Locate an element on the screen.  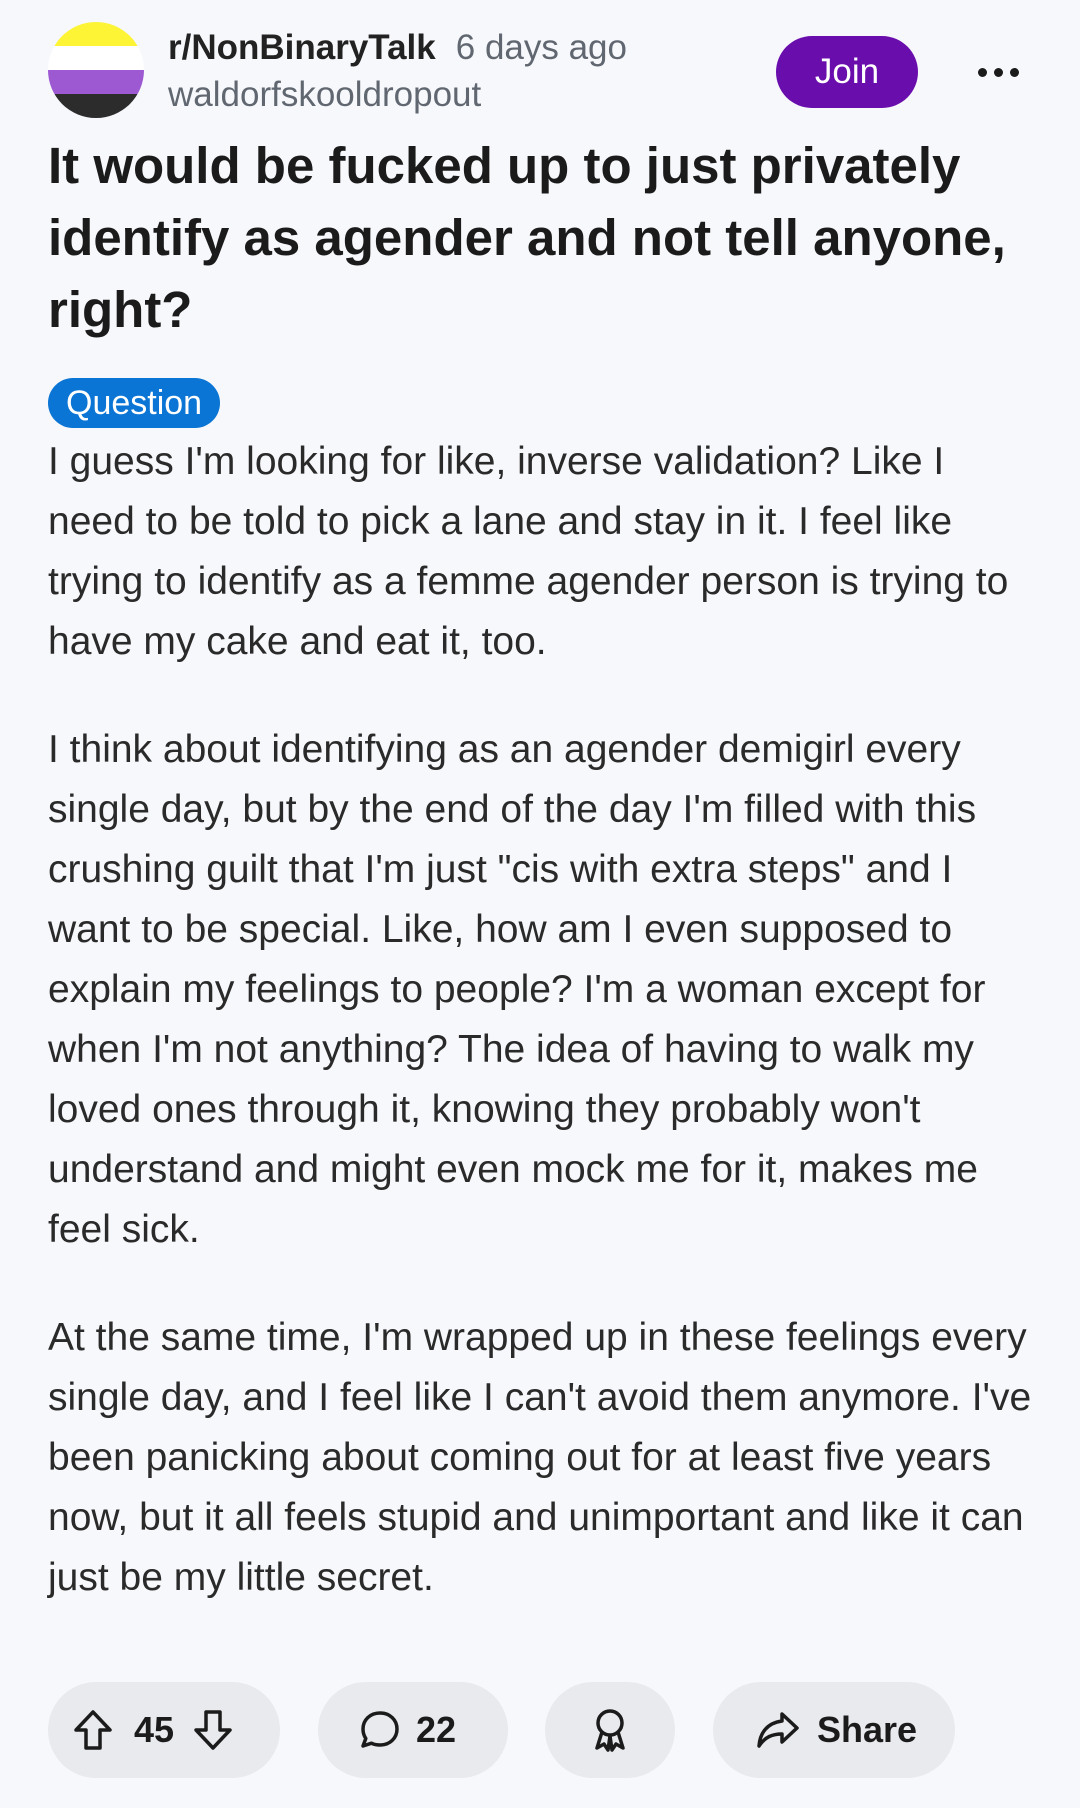
award-ribbon-icon is located at coordinates (610, 1730).